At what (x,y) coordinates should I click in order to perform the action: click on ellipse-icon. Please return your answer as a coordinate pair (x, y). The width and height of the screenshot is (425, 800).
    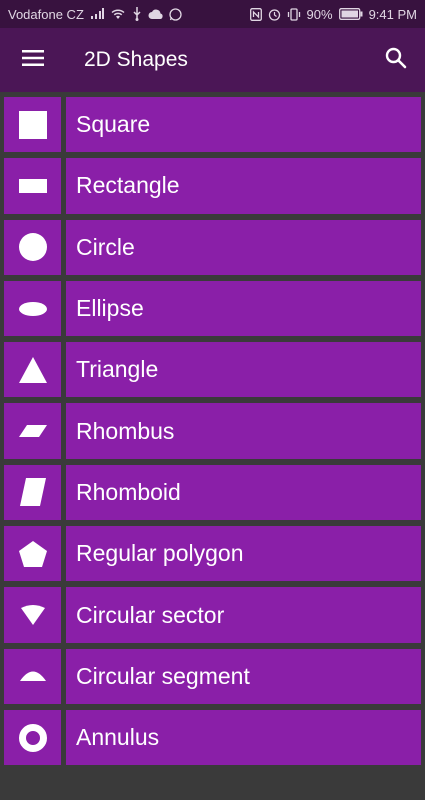
    Looking at the image, I should click on (32, 308).